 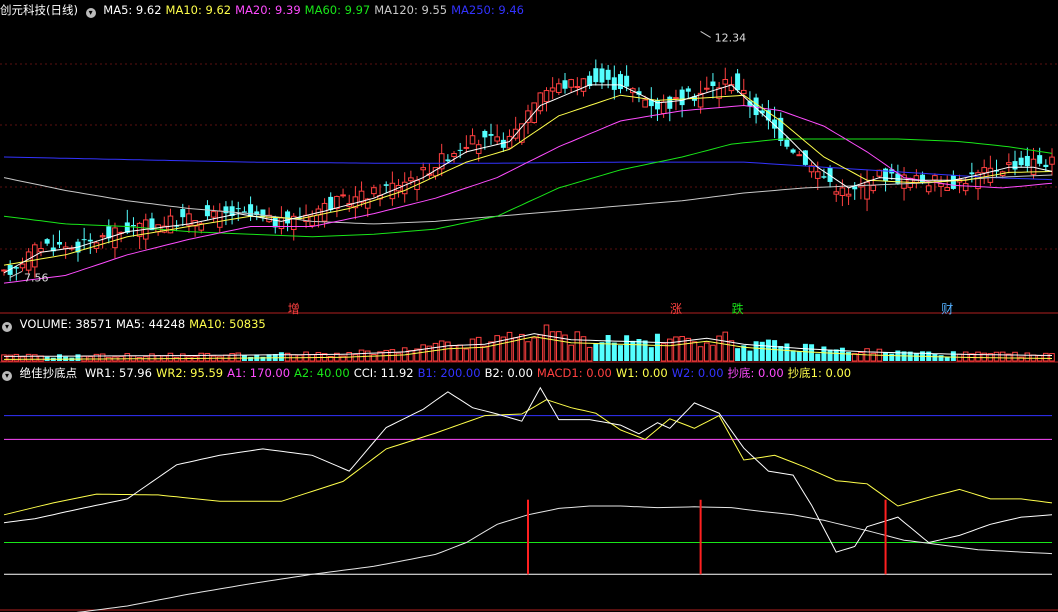 I want to click on event-marker: 增, so click(x=294, y=308).